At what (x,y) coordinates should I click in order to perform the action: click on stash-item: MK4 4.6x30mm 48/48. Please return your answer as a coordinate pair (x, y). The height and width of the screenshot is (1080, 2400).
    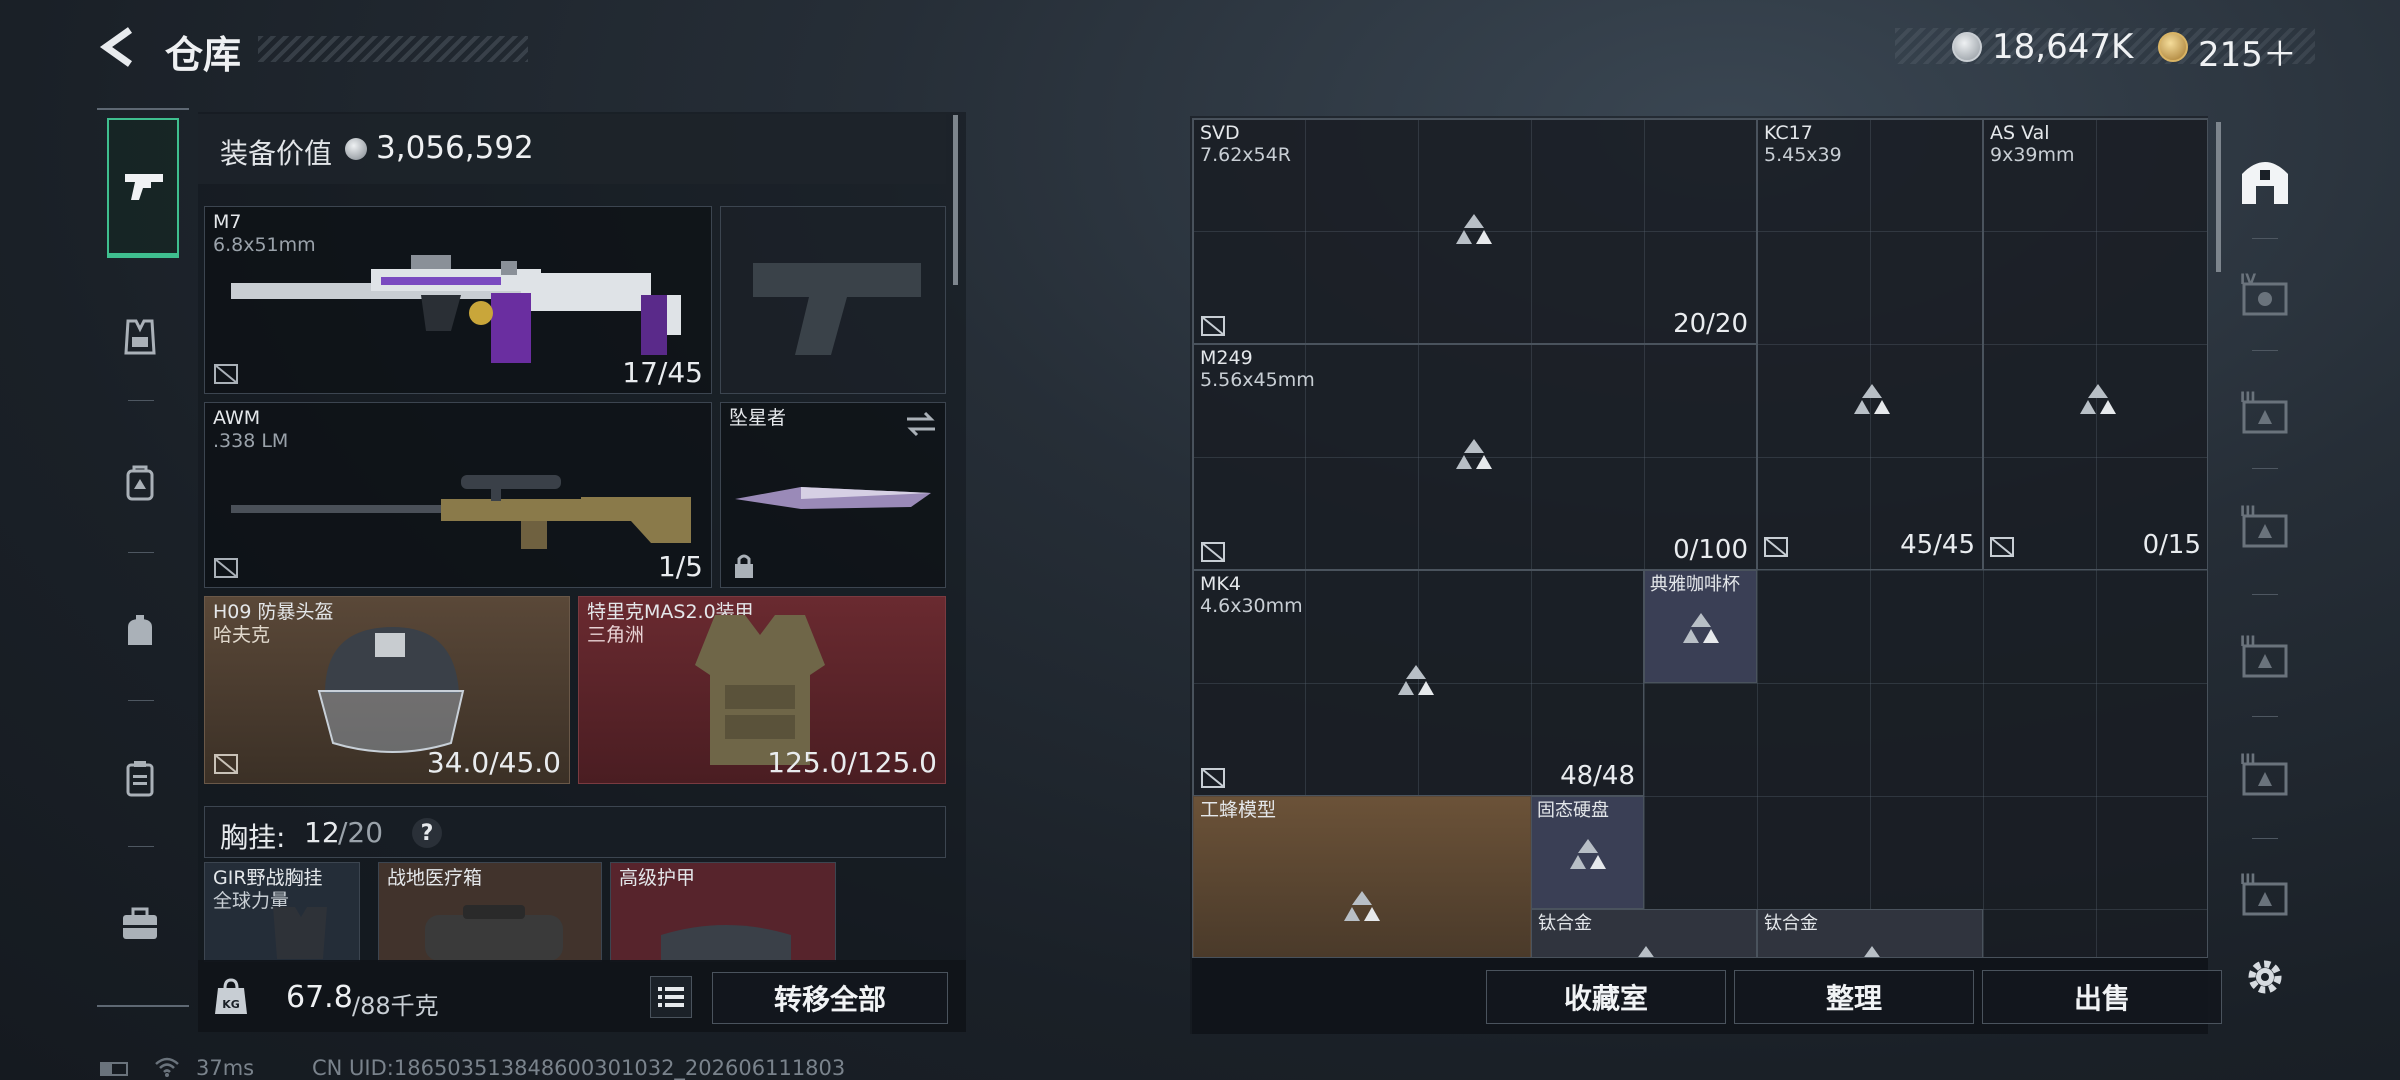
    Looking at the image, I should click on (1418, 683).